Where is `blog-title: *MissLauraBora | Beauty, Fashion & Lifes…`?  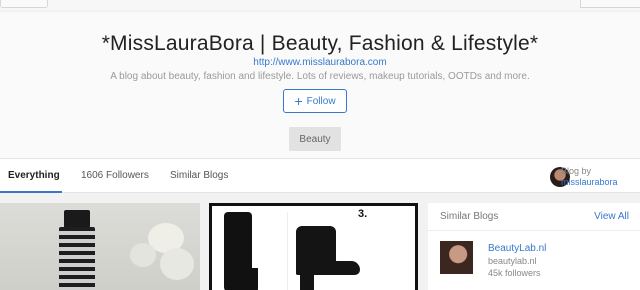
blog-title: *MissLauraBora | Beauty, Fashion & Lifes… is located at coordinates (320, 43).